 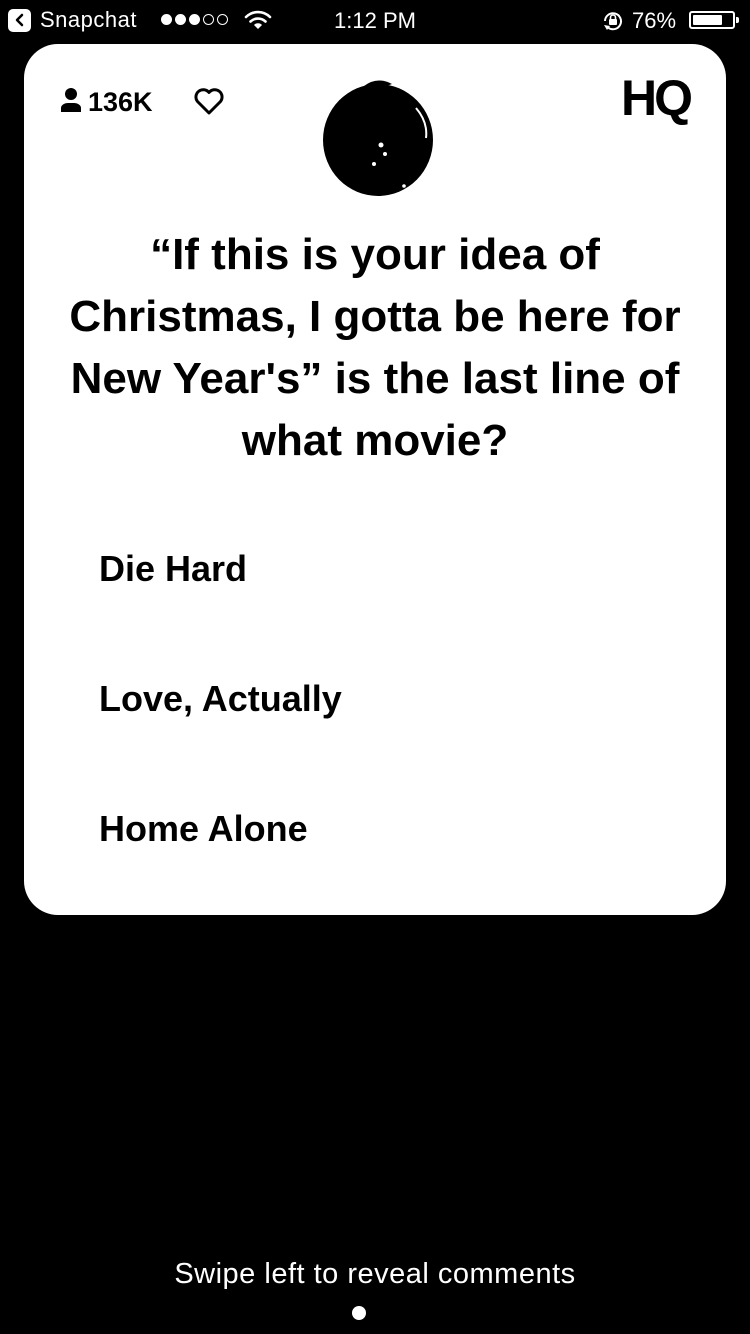 I want to click on hq-logo: HQ, so click(x=657, y=98).